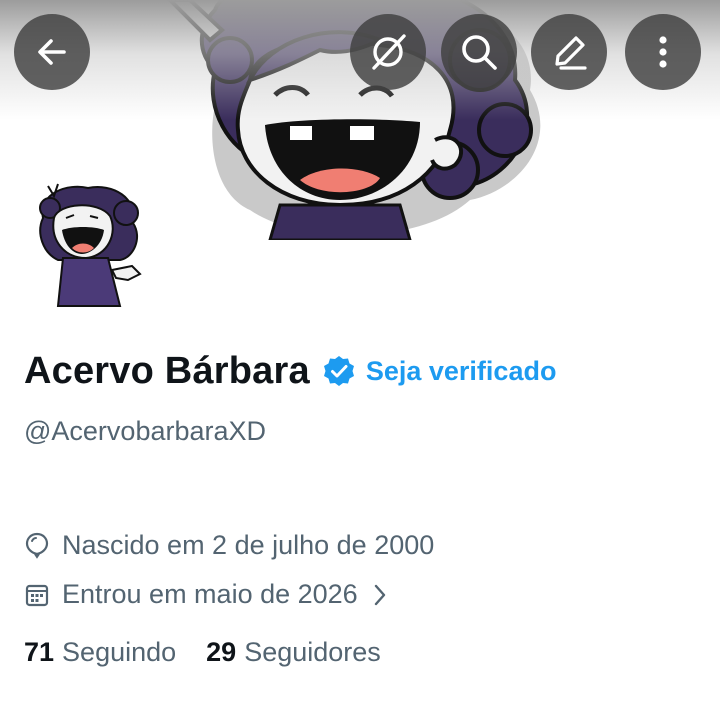 The width and height of the screenshot is (720, 702). I want to click on chevron-right-icon, so click(379, 594).